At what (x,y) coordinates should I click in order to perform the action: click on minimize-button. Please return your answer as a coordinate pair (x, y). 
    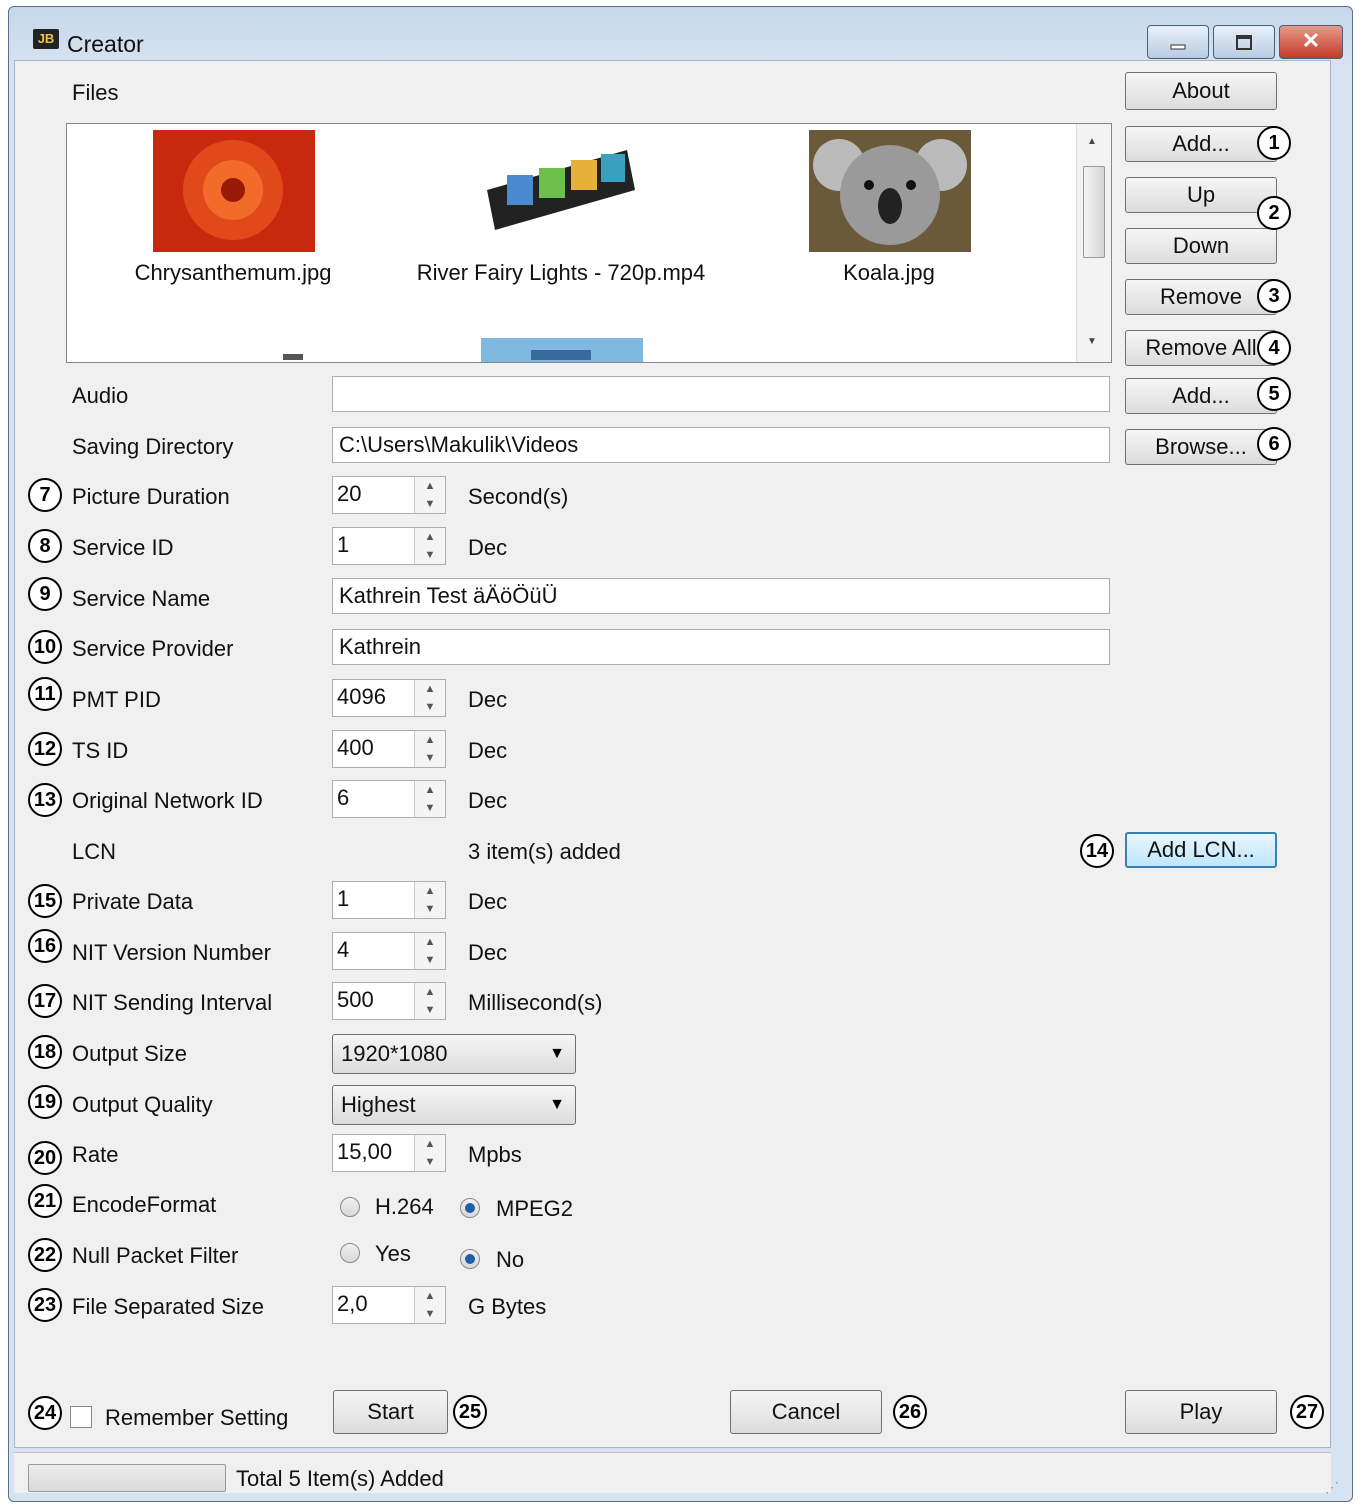
    Looking at the image, I should click on (1178, 42).